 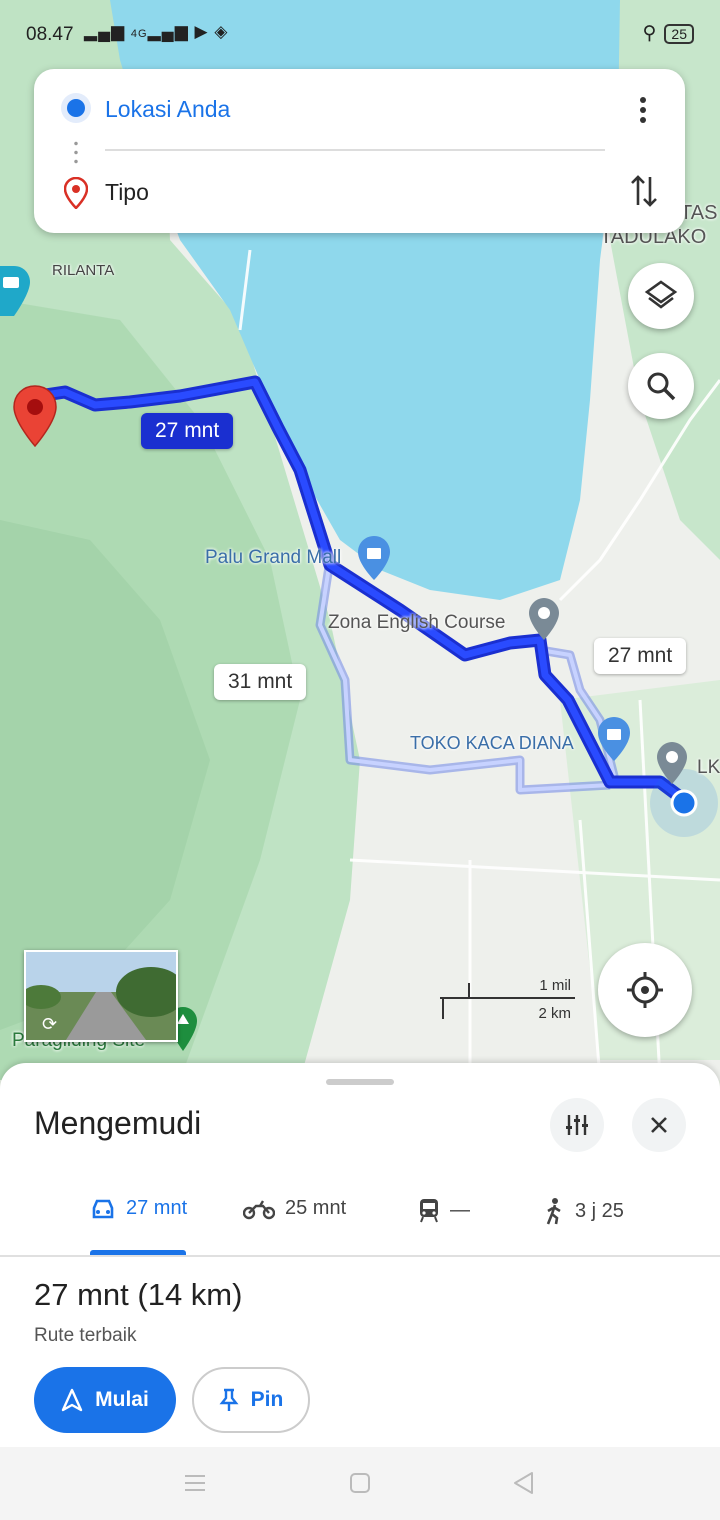 I want to click on status-bar: 08.47 ▂▄▆ 4G▂▄▆ ▶ ◈ ⚲ 25, so click(x=360, y=32).